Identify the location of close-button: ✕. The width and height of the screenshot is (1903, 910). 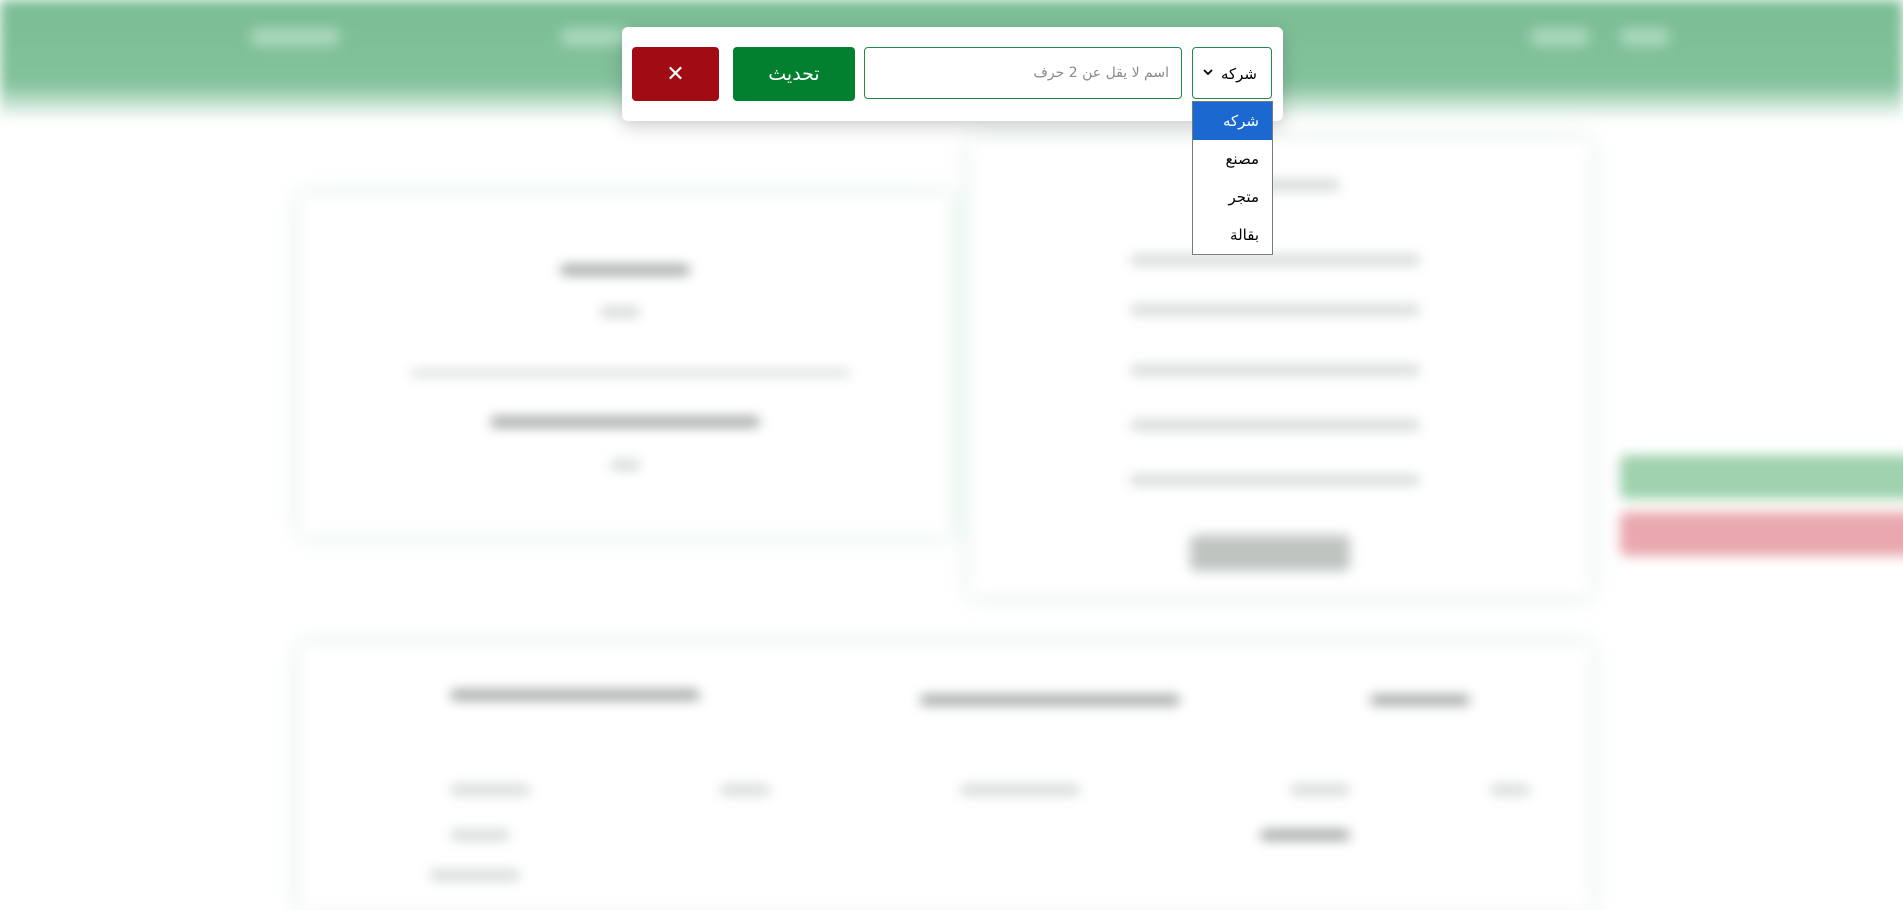
(675, 74).